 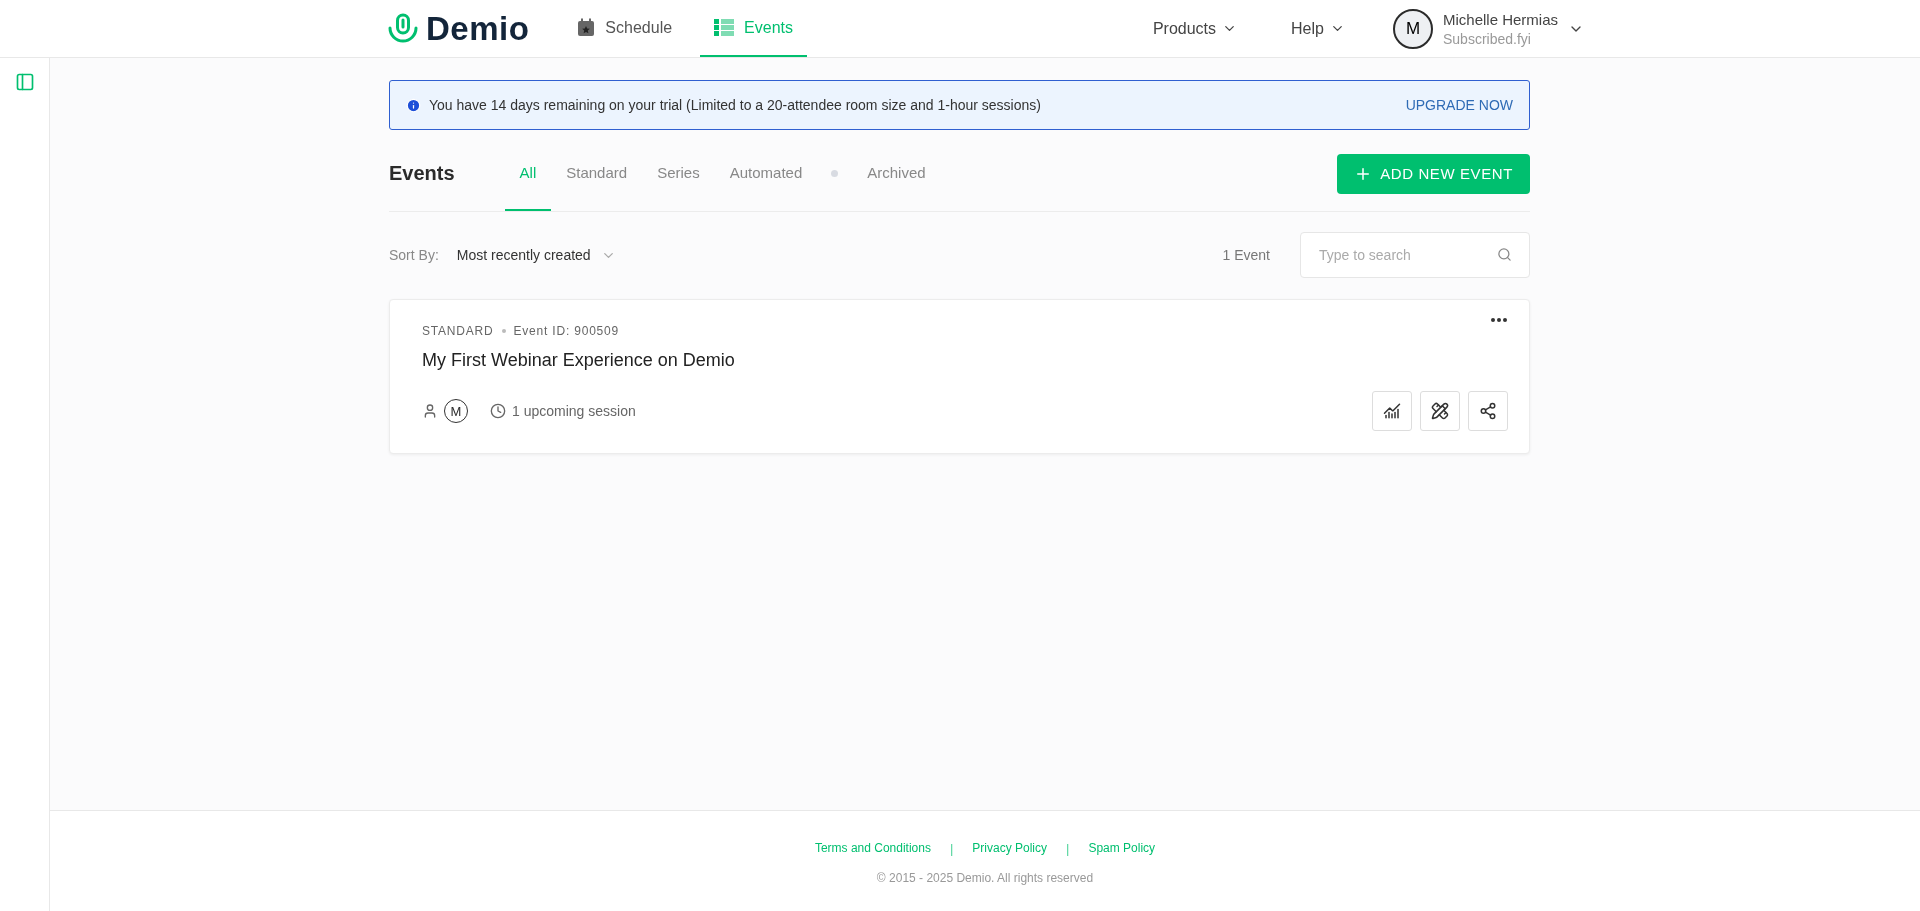 What do you see at coordinates (403, 28) in the screenshot?
I see `microphone-logo-icon` at bounding box center [403, 28].